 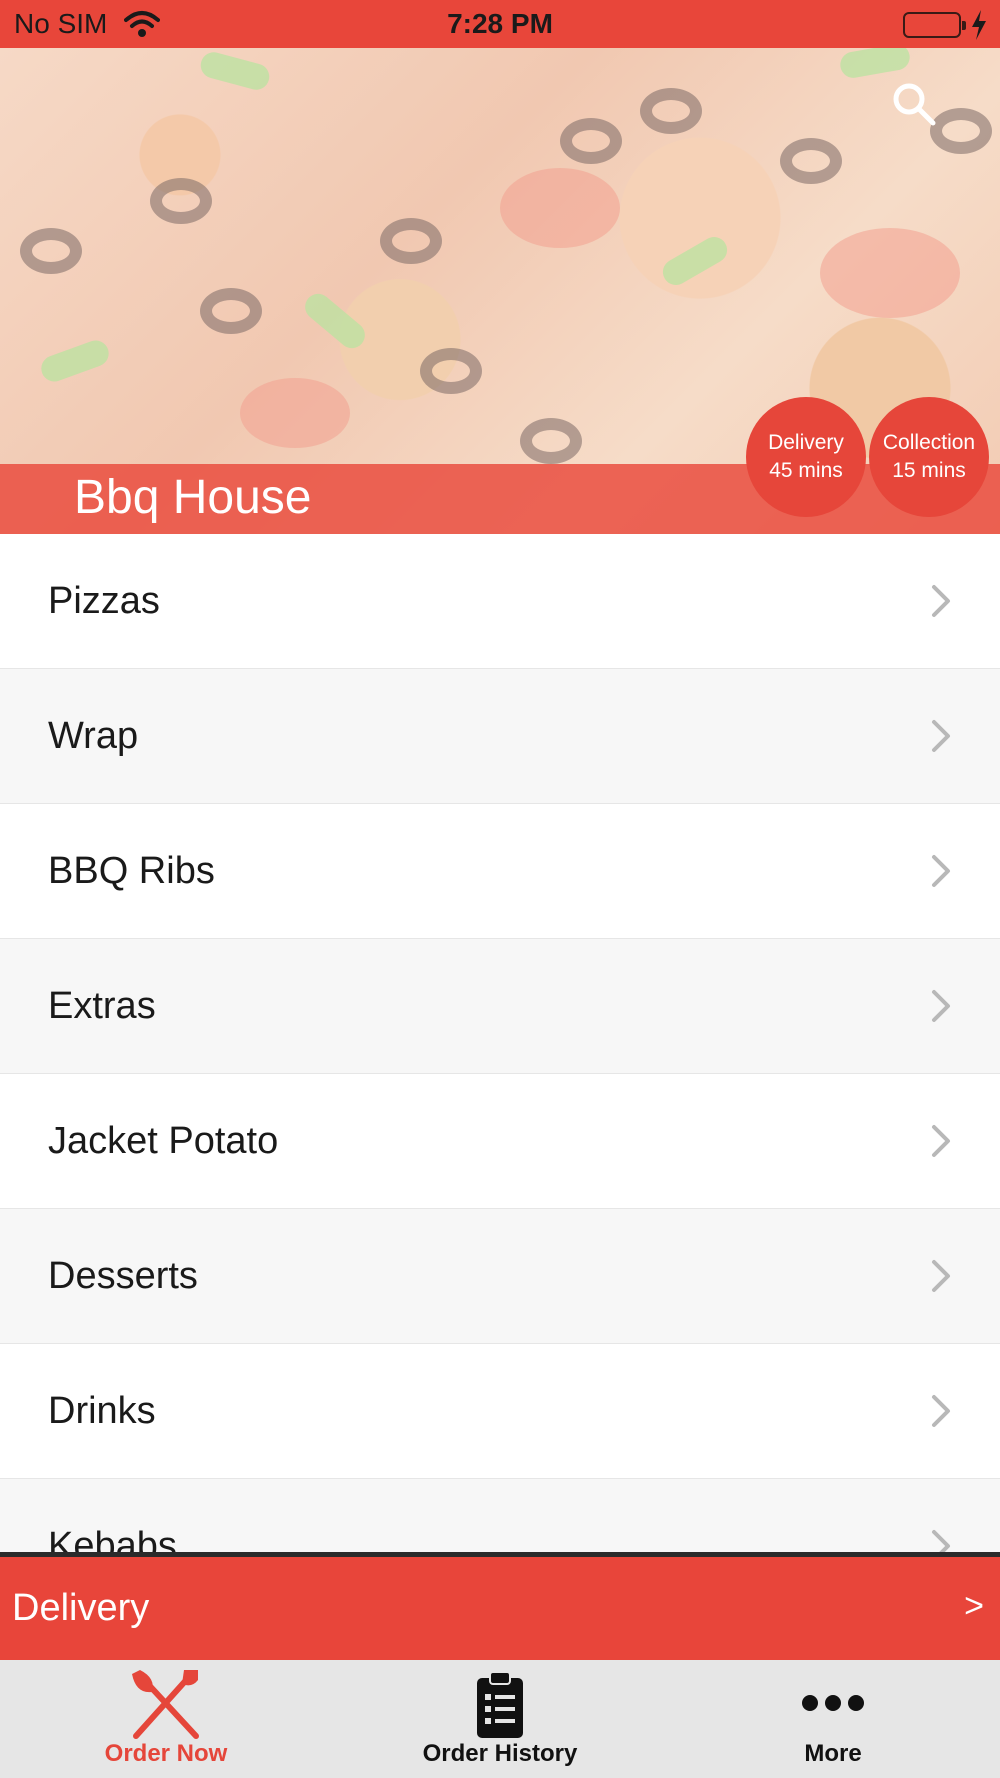 I want to click on collection-time-badge: Collection 15 mins, so click(x=929, y=457).